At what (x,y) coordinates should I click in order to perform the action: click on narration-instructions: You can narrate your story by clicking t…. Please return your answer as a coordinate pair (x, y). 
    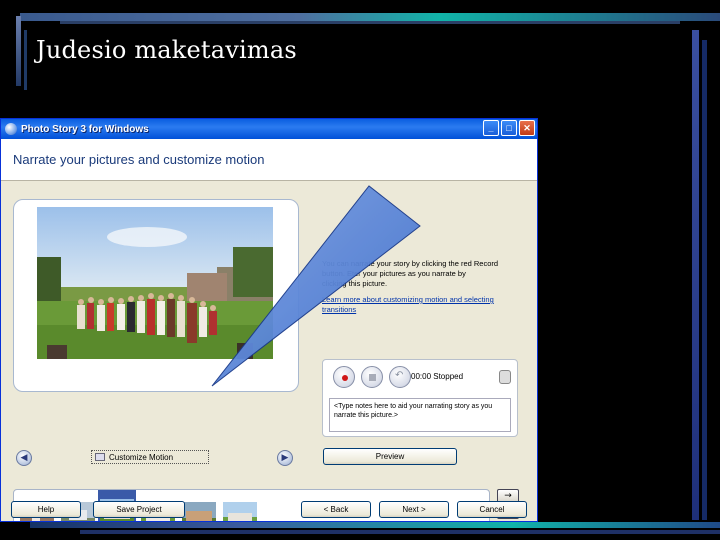
    Looking at the image, I should click on (422, 287).